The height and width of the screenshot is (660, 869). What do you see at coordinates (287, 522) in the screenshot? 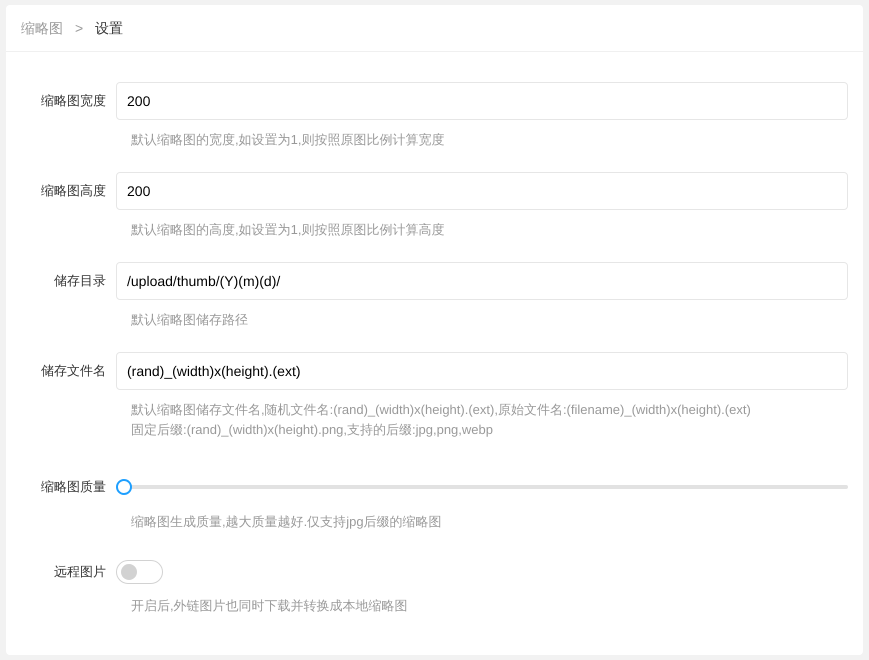
I see `help-text: 缩略图生成质量,越大质量越好.仅支持jpg后缀的缩略图` at bounding box center [287, 522].